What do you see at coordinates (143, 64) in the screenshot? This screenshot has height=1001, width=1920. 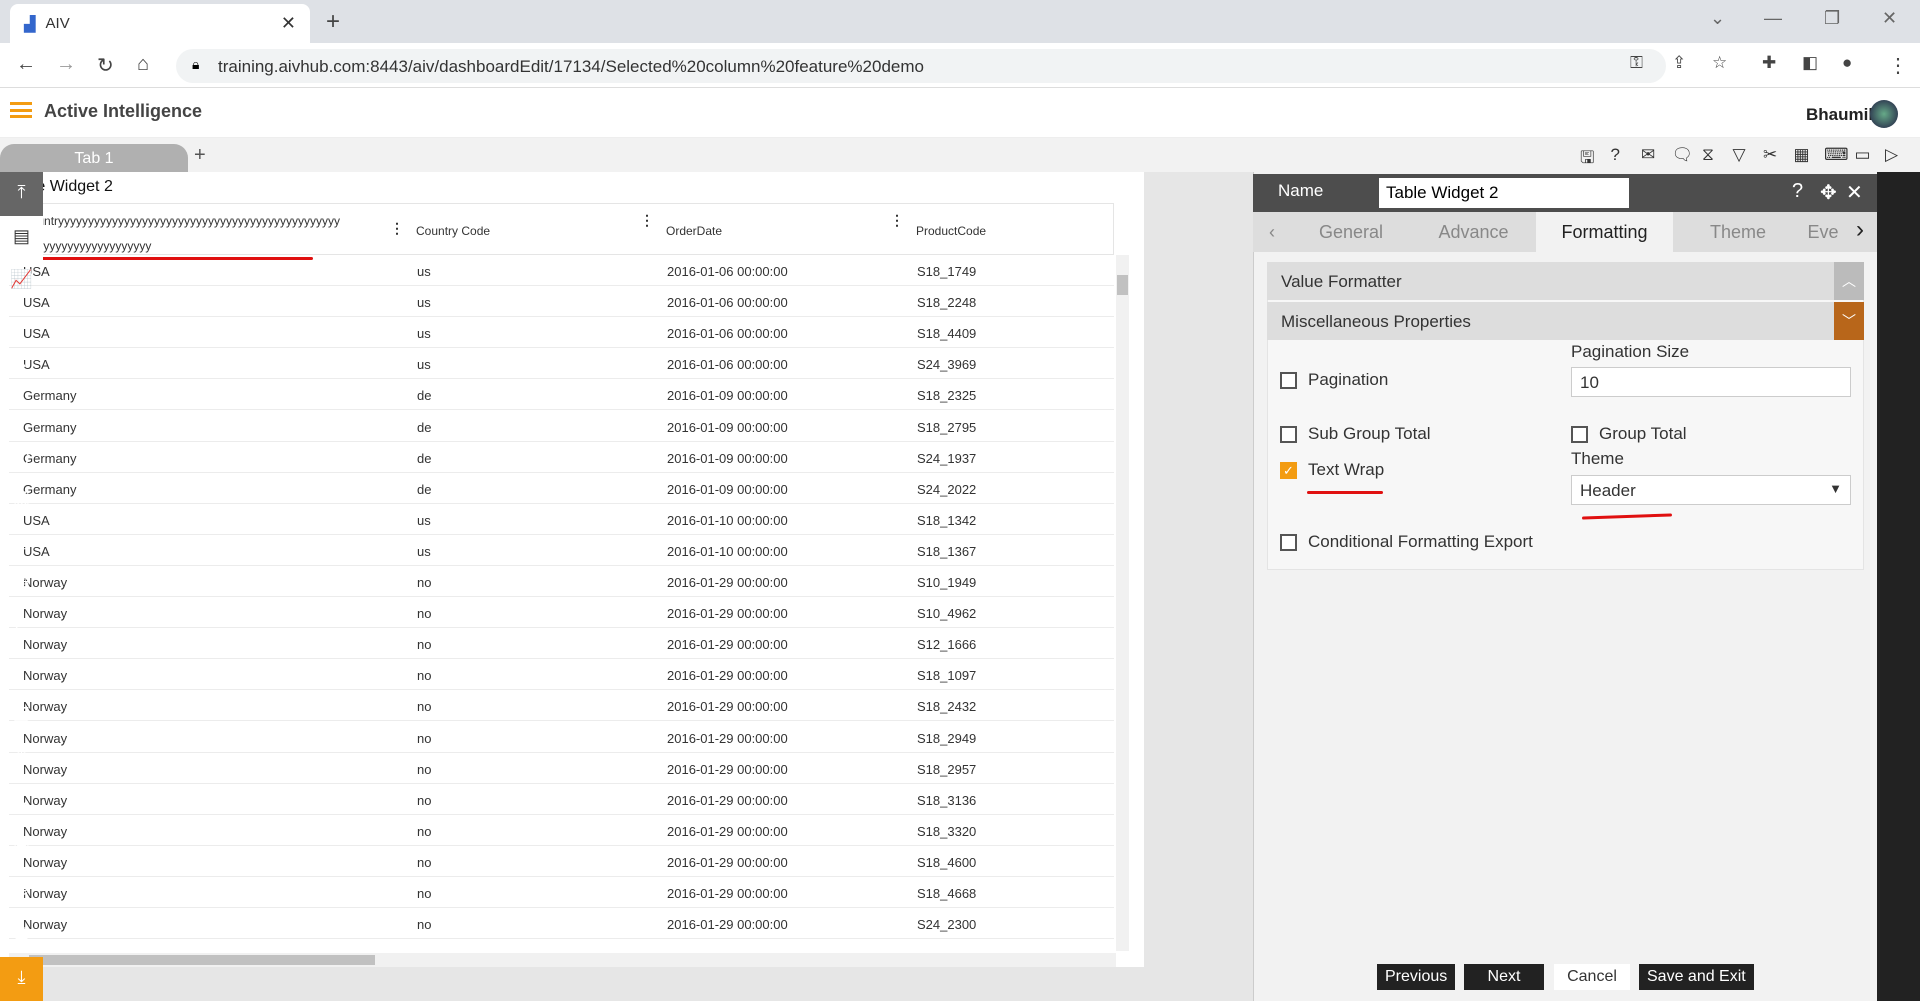 I see `home-icon: ⌂` at bounding box center [143, 64].